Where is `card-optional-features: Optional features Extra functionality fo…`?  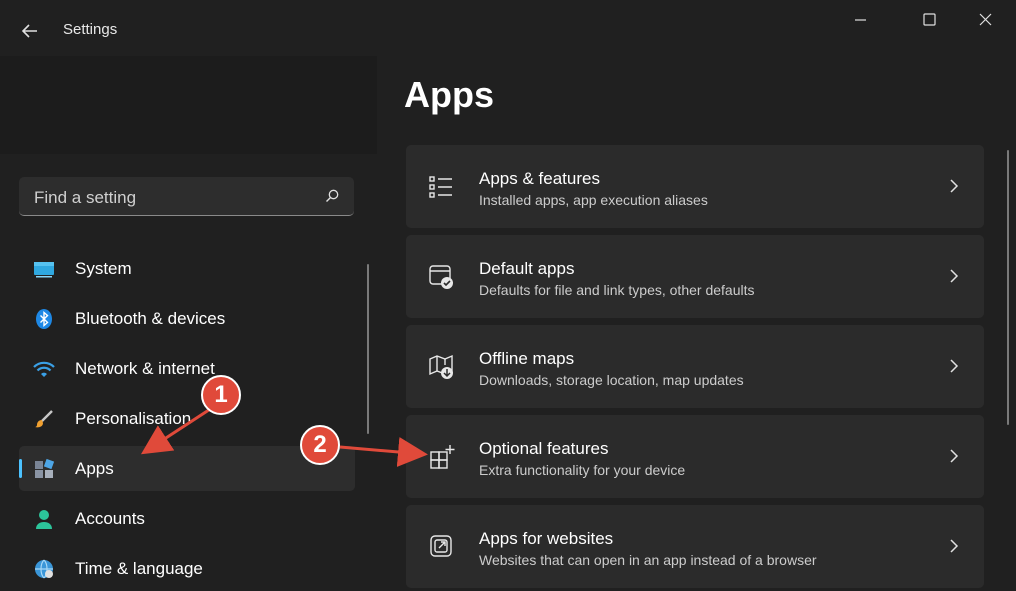 card-optional-features: Optional features Extra functionality fo… is located at coordinates (695, 456).